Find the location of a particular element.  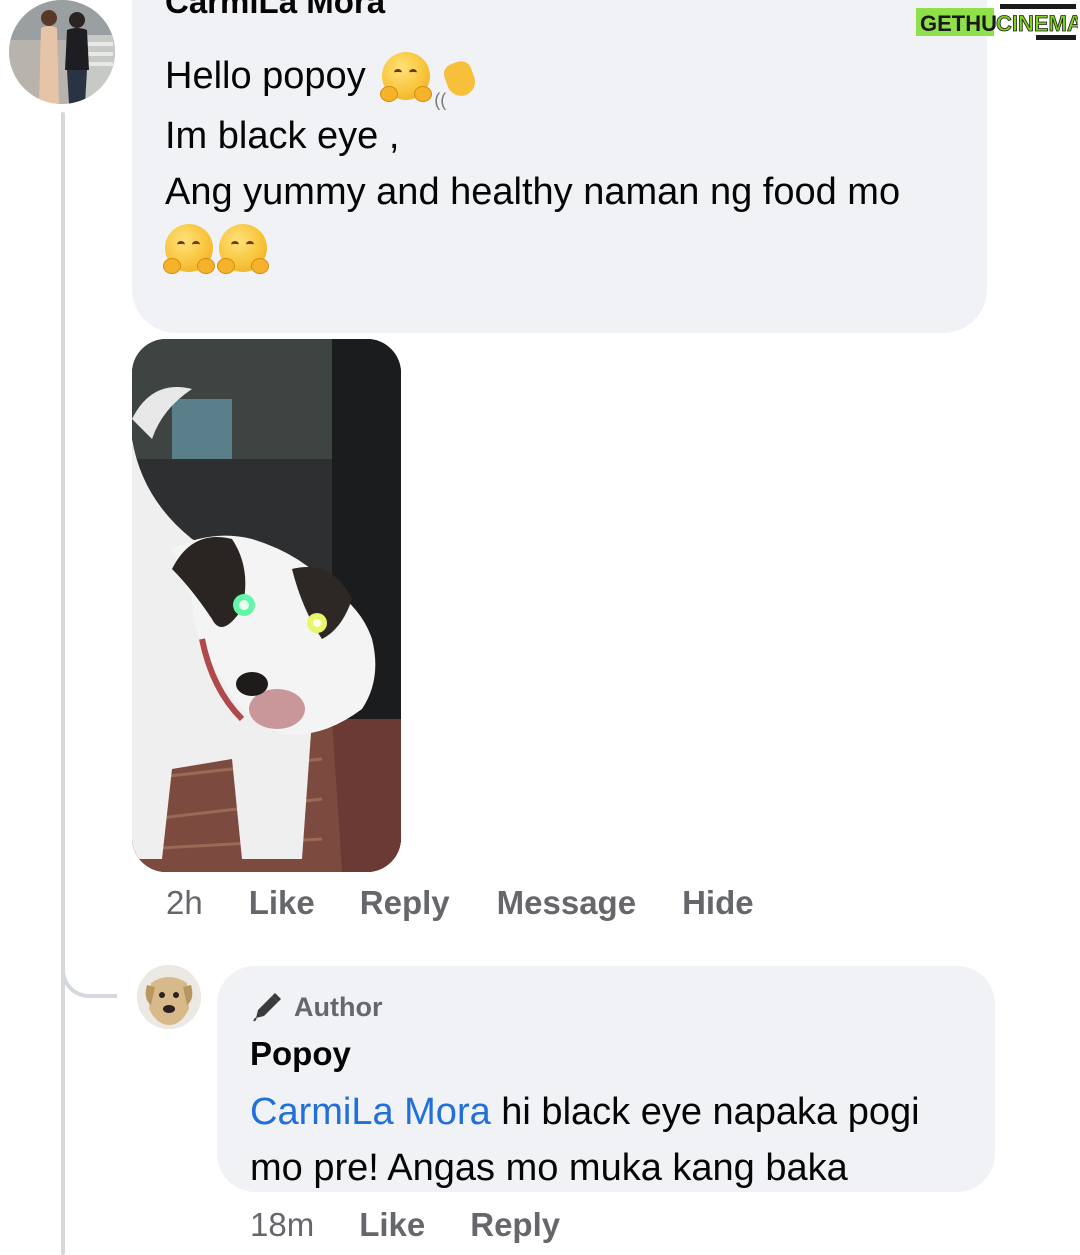

dog-photo is located at coordinates (266, 605).